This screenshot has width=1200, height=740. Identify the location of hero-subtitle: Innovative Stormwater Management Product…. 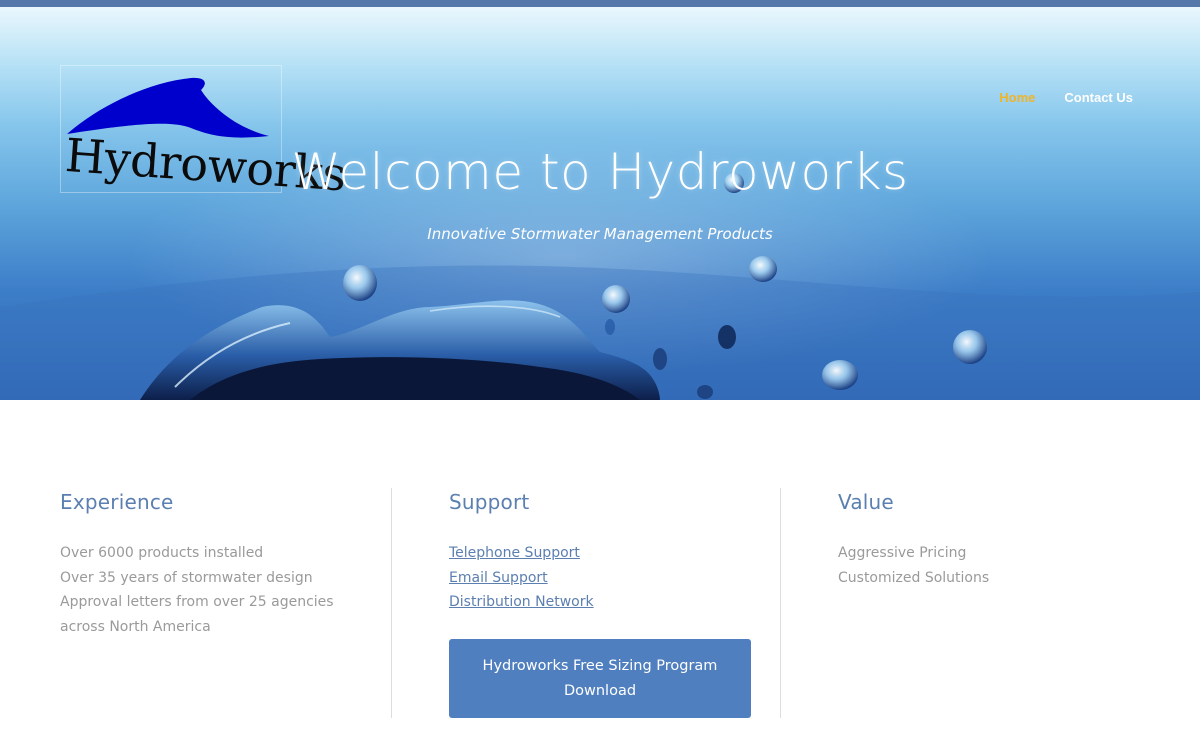
(600, 234).